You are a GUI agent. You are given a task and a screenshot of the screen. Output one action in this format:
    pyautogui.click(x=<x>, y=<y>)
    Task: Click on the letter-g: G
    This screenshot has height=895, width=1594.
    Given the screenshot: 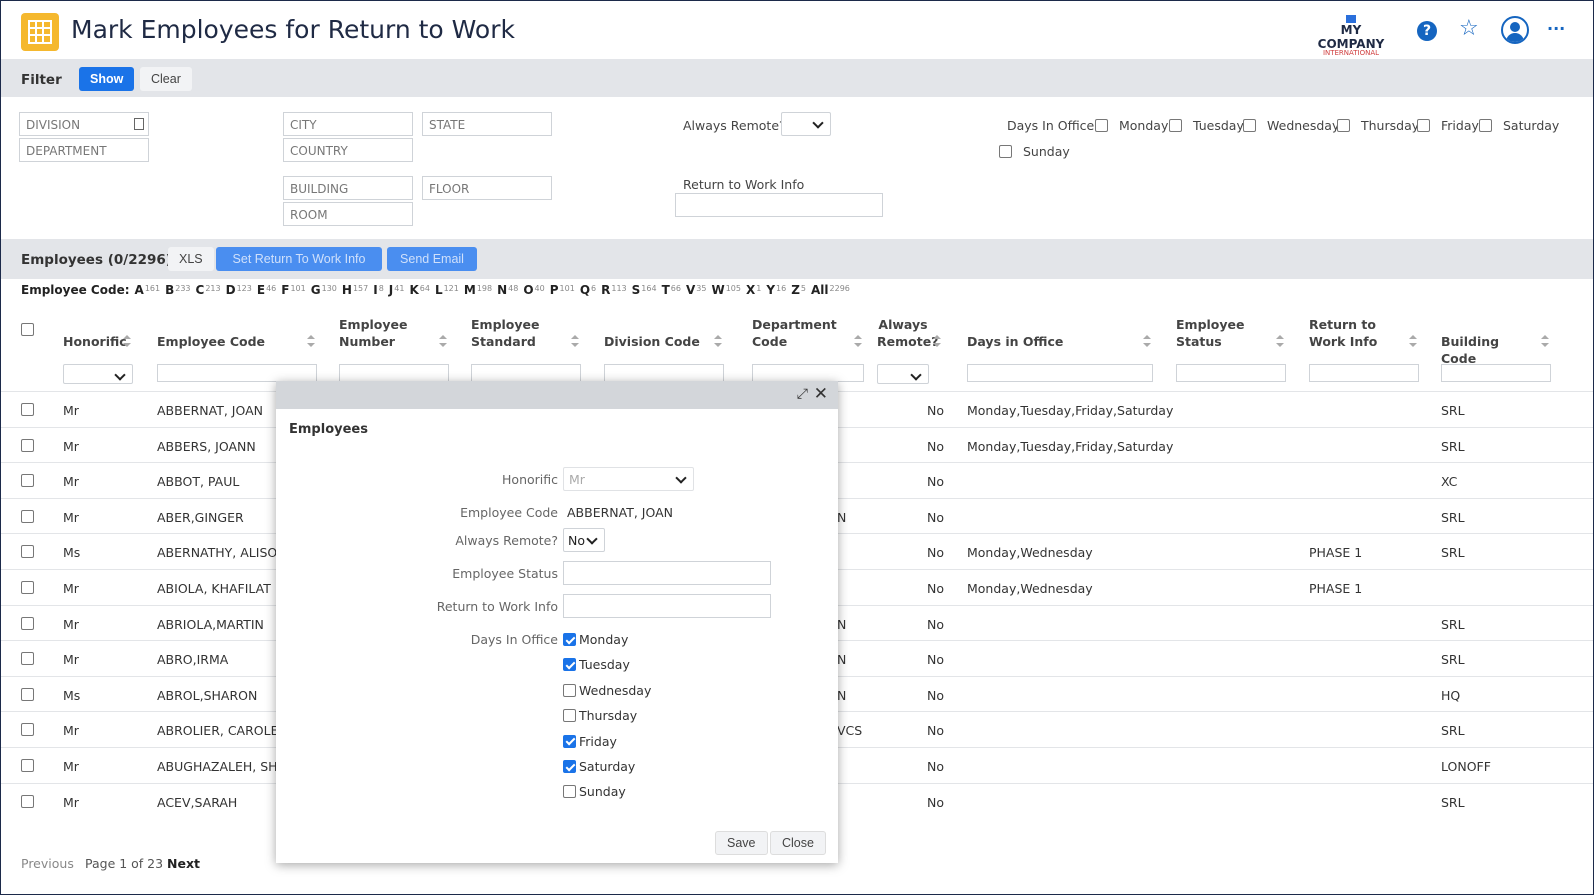 What is the action you would take?
    pyautogui.click(x=316, y=290)
    